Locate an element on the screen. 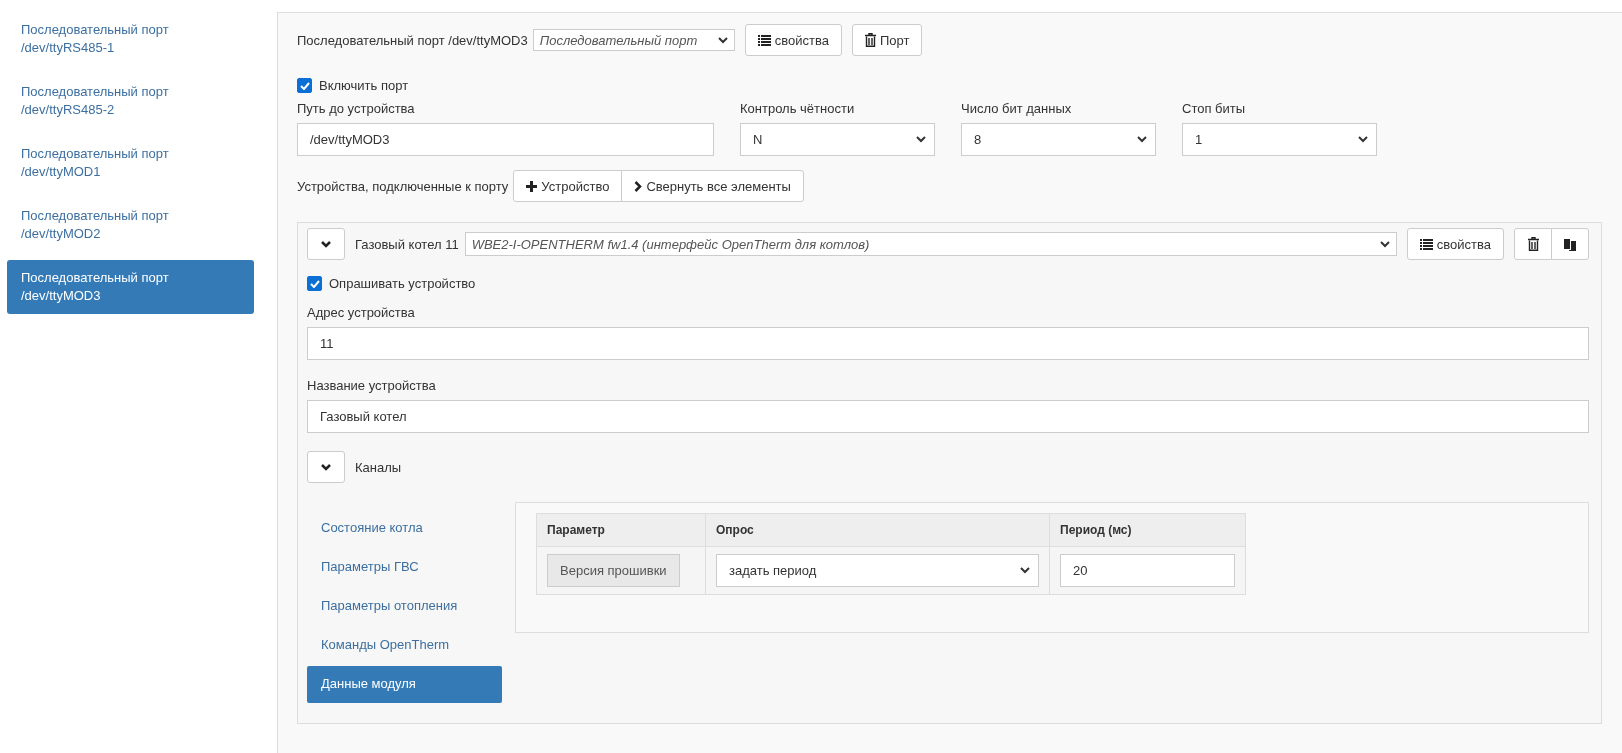 Image resolution: width=1622 pixels, height=753 pixels. select-field: N is located at coordinates (837, 139).